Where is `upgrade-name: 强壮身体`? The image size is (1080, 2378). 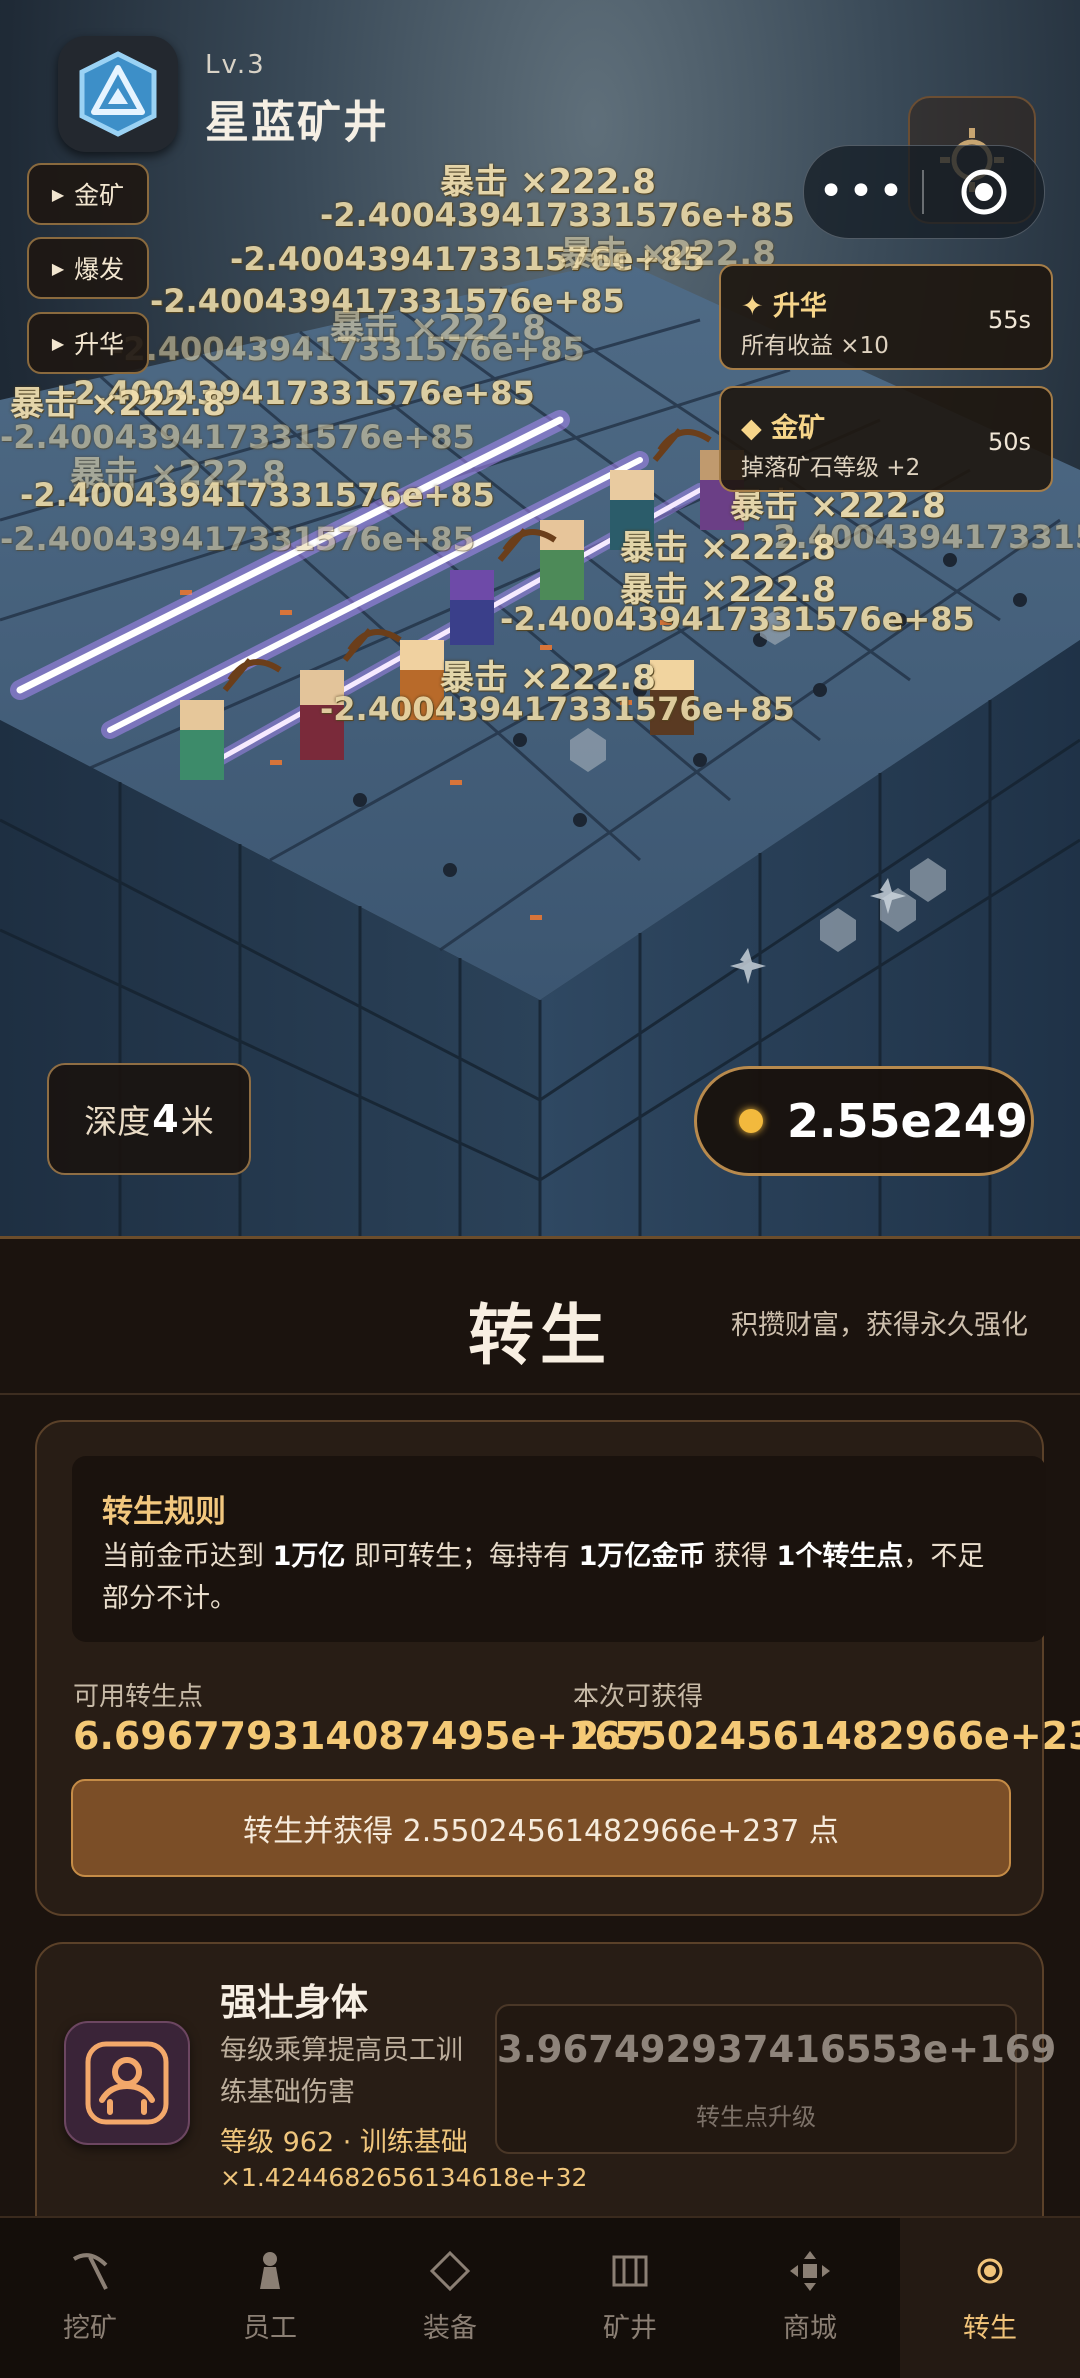 upgrade-name: 强壮身体 is located at coordinates (294, 2002).